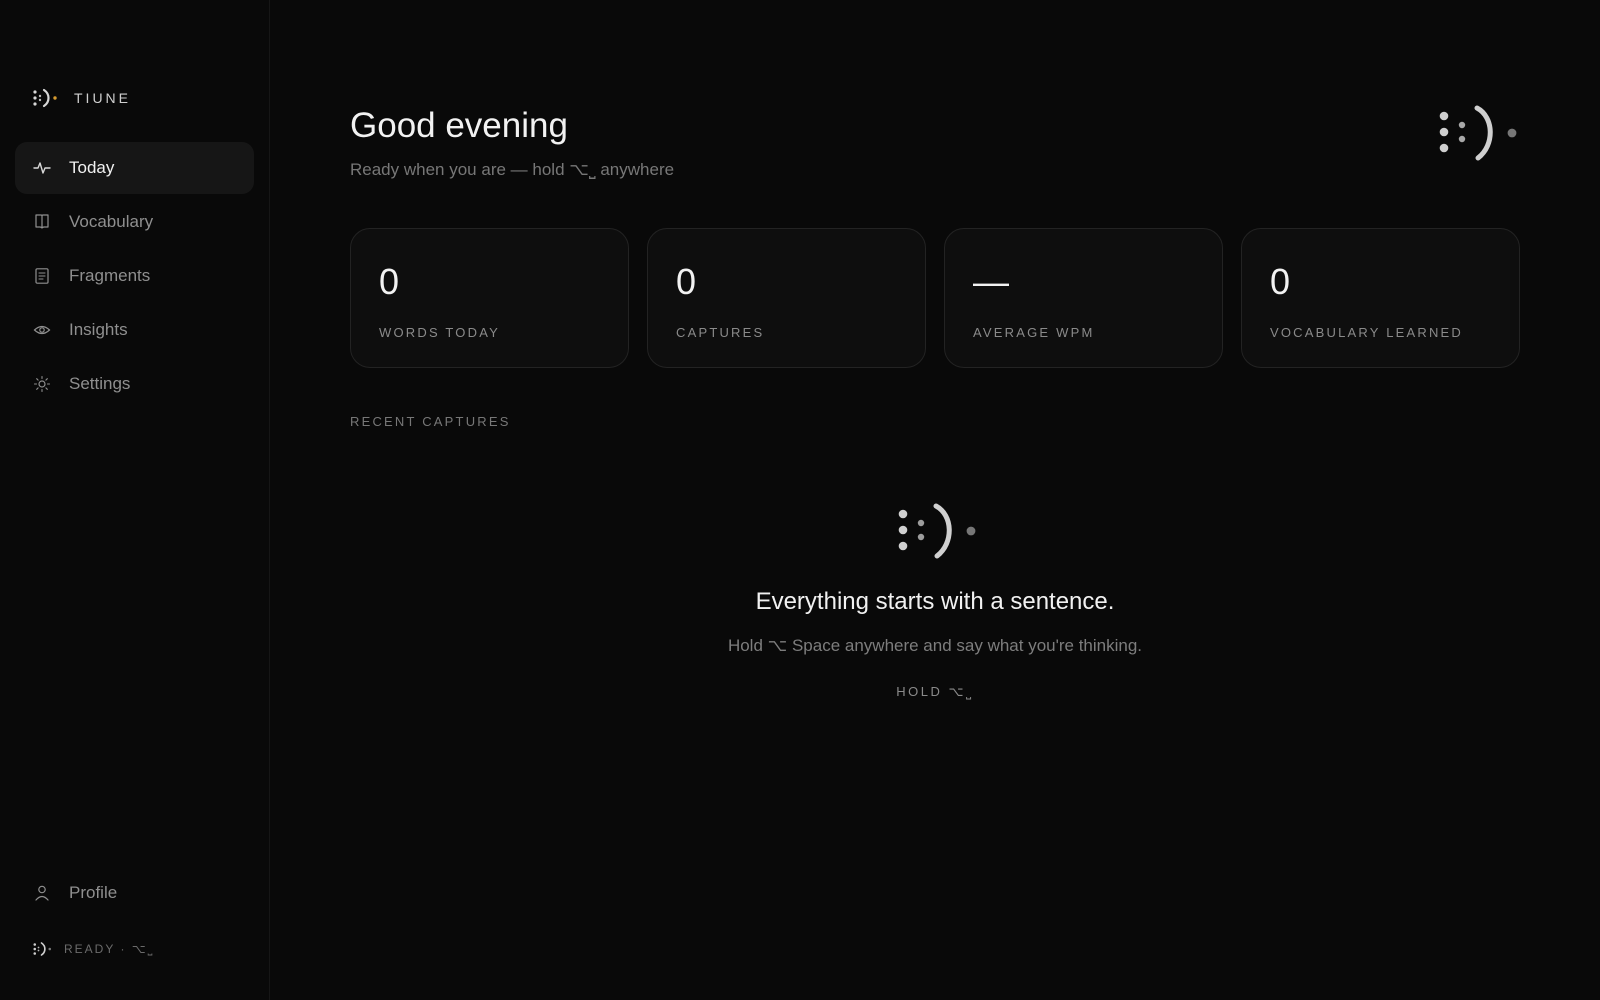 The image size is (1600, 1000). Describe the element at coordinates (111, 221) in the screenshot. I see `sidebar-item-label: Vocabulary` at that location.